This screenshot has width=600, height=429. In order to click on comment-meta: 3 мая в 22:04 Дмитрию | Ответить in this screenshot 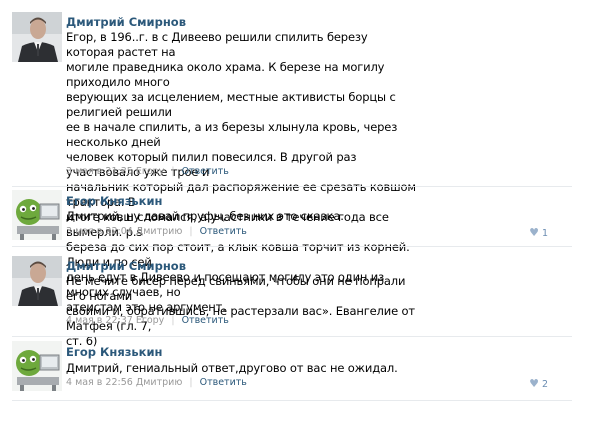, I will do `click(156, 231)`.